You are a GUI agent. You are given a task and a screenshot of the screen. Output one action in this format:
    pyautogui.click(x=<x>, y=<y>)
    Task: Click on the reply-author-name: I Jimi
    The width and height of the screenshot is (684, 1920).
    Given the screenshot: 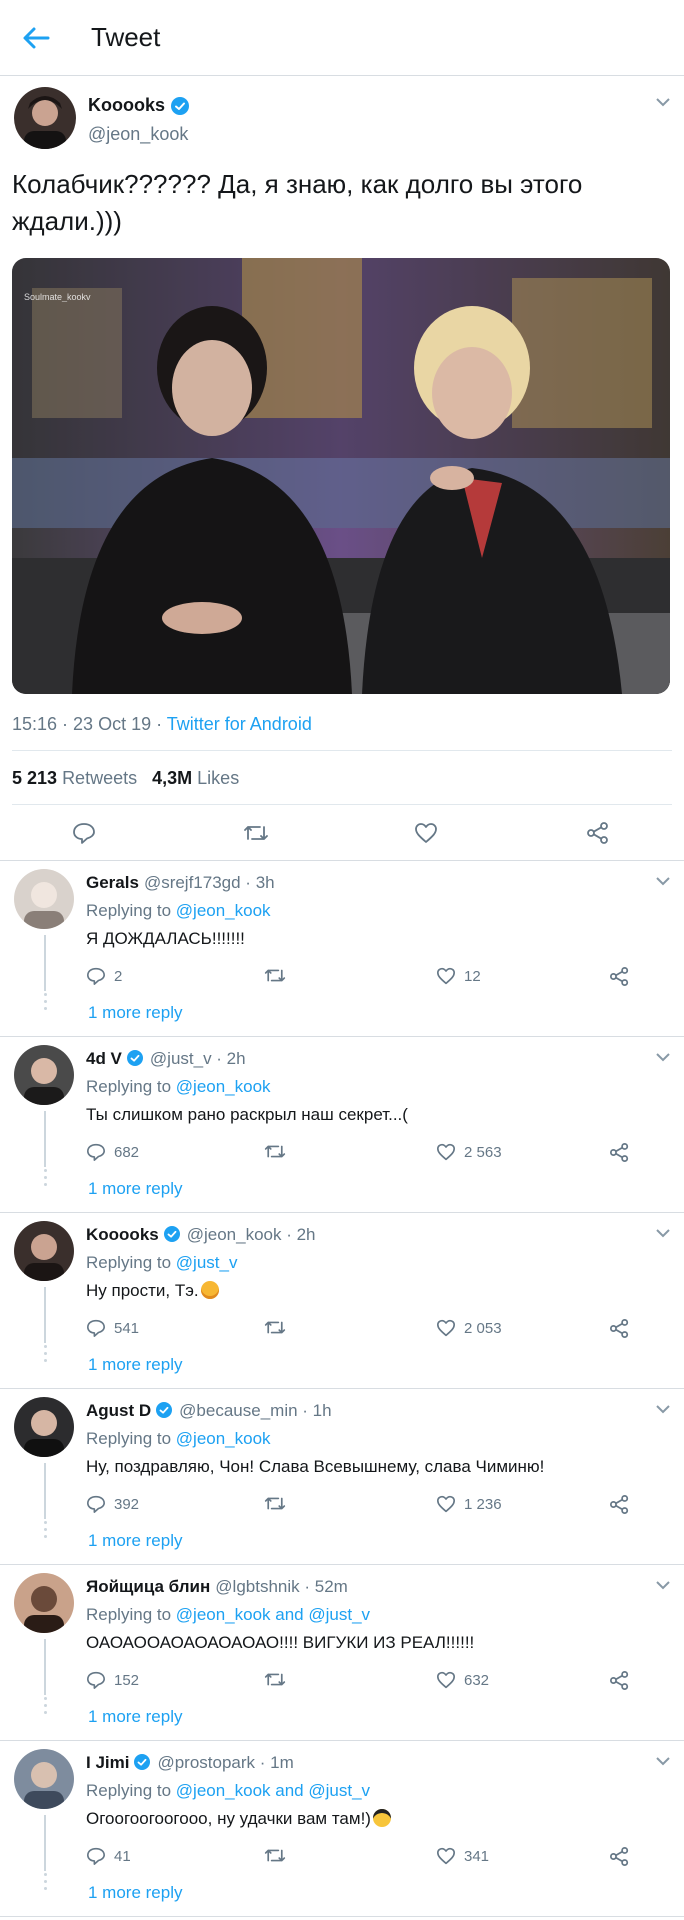 What is the action you would take?
    pyautogui.click(x=107, y=1763)
    